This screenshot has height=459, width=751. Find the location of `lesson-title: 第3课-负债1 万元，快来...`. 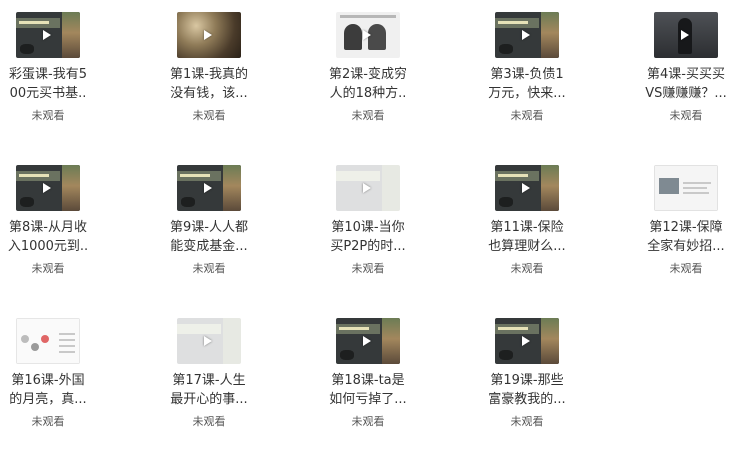

lesson-title: 第3课-负债1 万元，快来... is located at coordinates (527, 84).